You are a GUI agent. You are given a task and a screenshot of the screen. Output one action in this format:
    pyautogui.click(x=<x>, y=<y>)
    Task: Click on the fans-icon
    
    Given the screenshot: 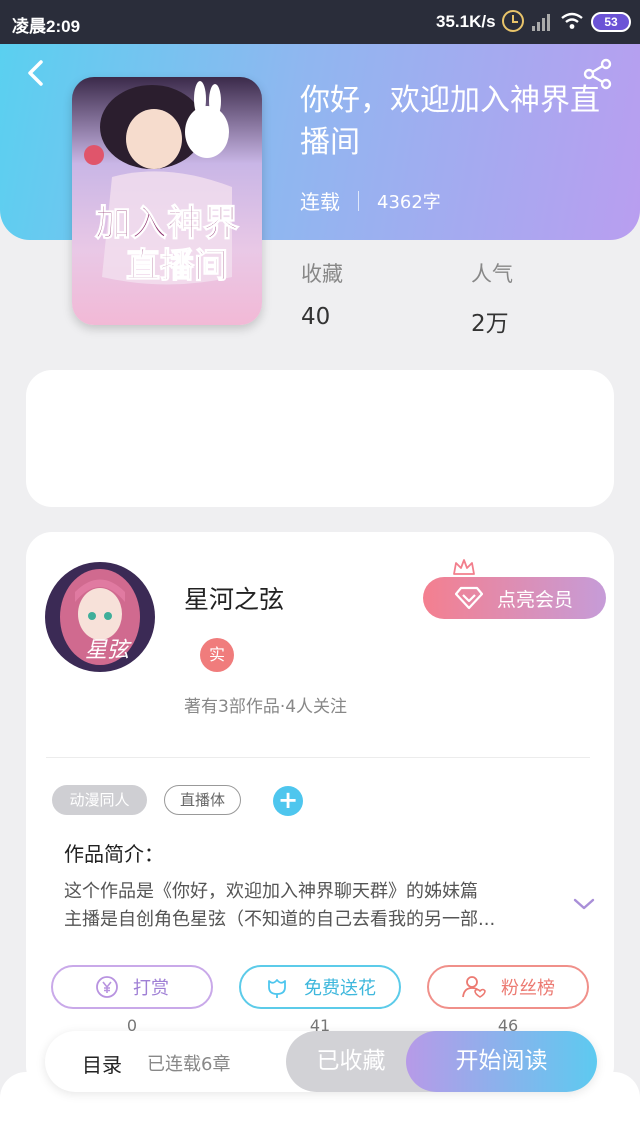 What is the action you would take?
    pyautogui.click(x=474, y=987)
    